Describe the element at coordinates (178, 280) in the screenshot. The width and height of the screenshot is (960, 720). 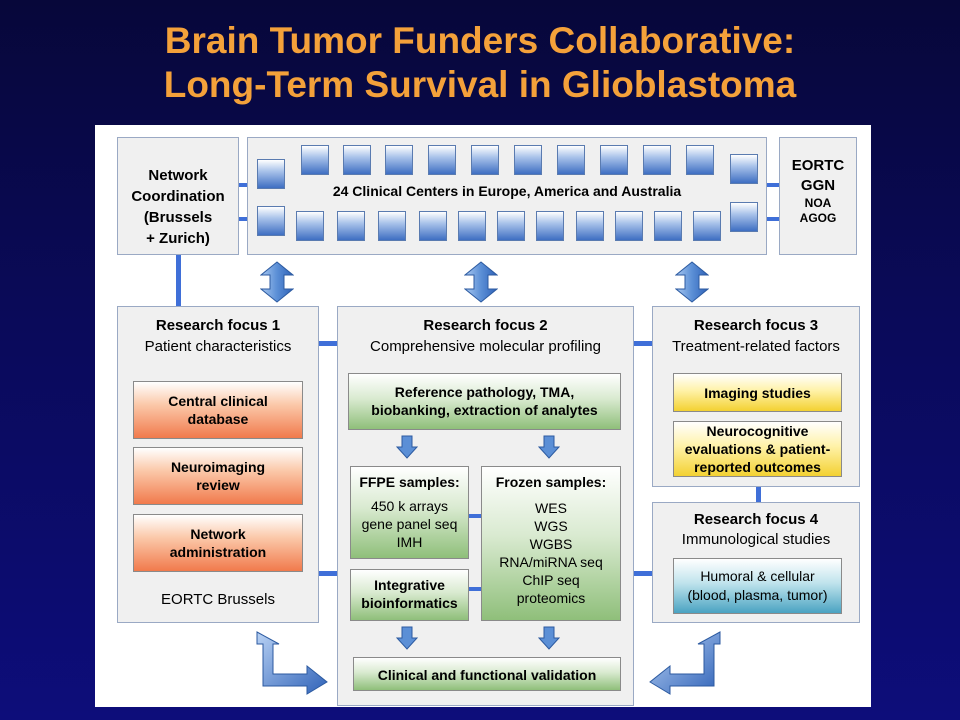
I see `connector-network-focus1` at that location.